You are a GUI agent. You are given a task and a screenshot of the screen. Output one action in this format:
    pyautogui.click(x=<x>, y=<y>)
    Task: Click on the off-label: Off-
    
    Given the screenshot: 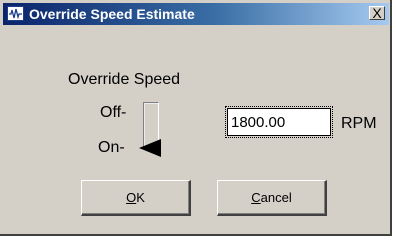 What is the action you would take?
    pyautogui.click(x=113, y=112)
    